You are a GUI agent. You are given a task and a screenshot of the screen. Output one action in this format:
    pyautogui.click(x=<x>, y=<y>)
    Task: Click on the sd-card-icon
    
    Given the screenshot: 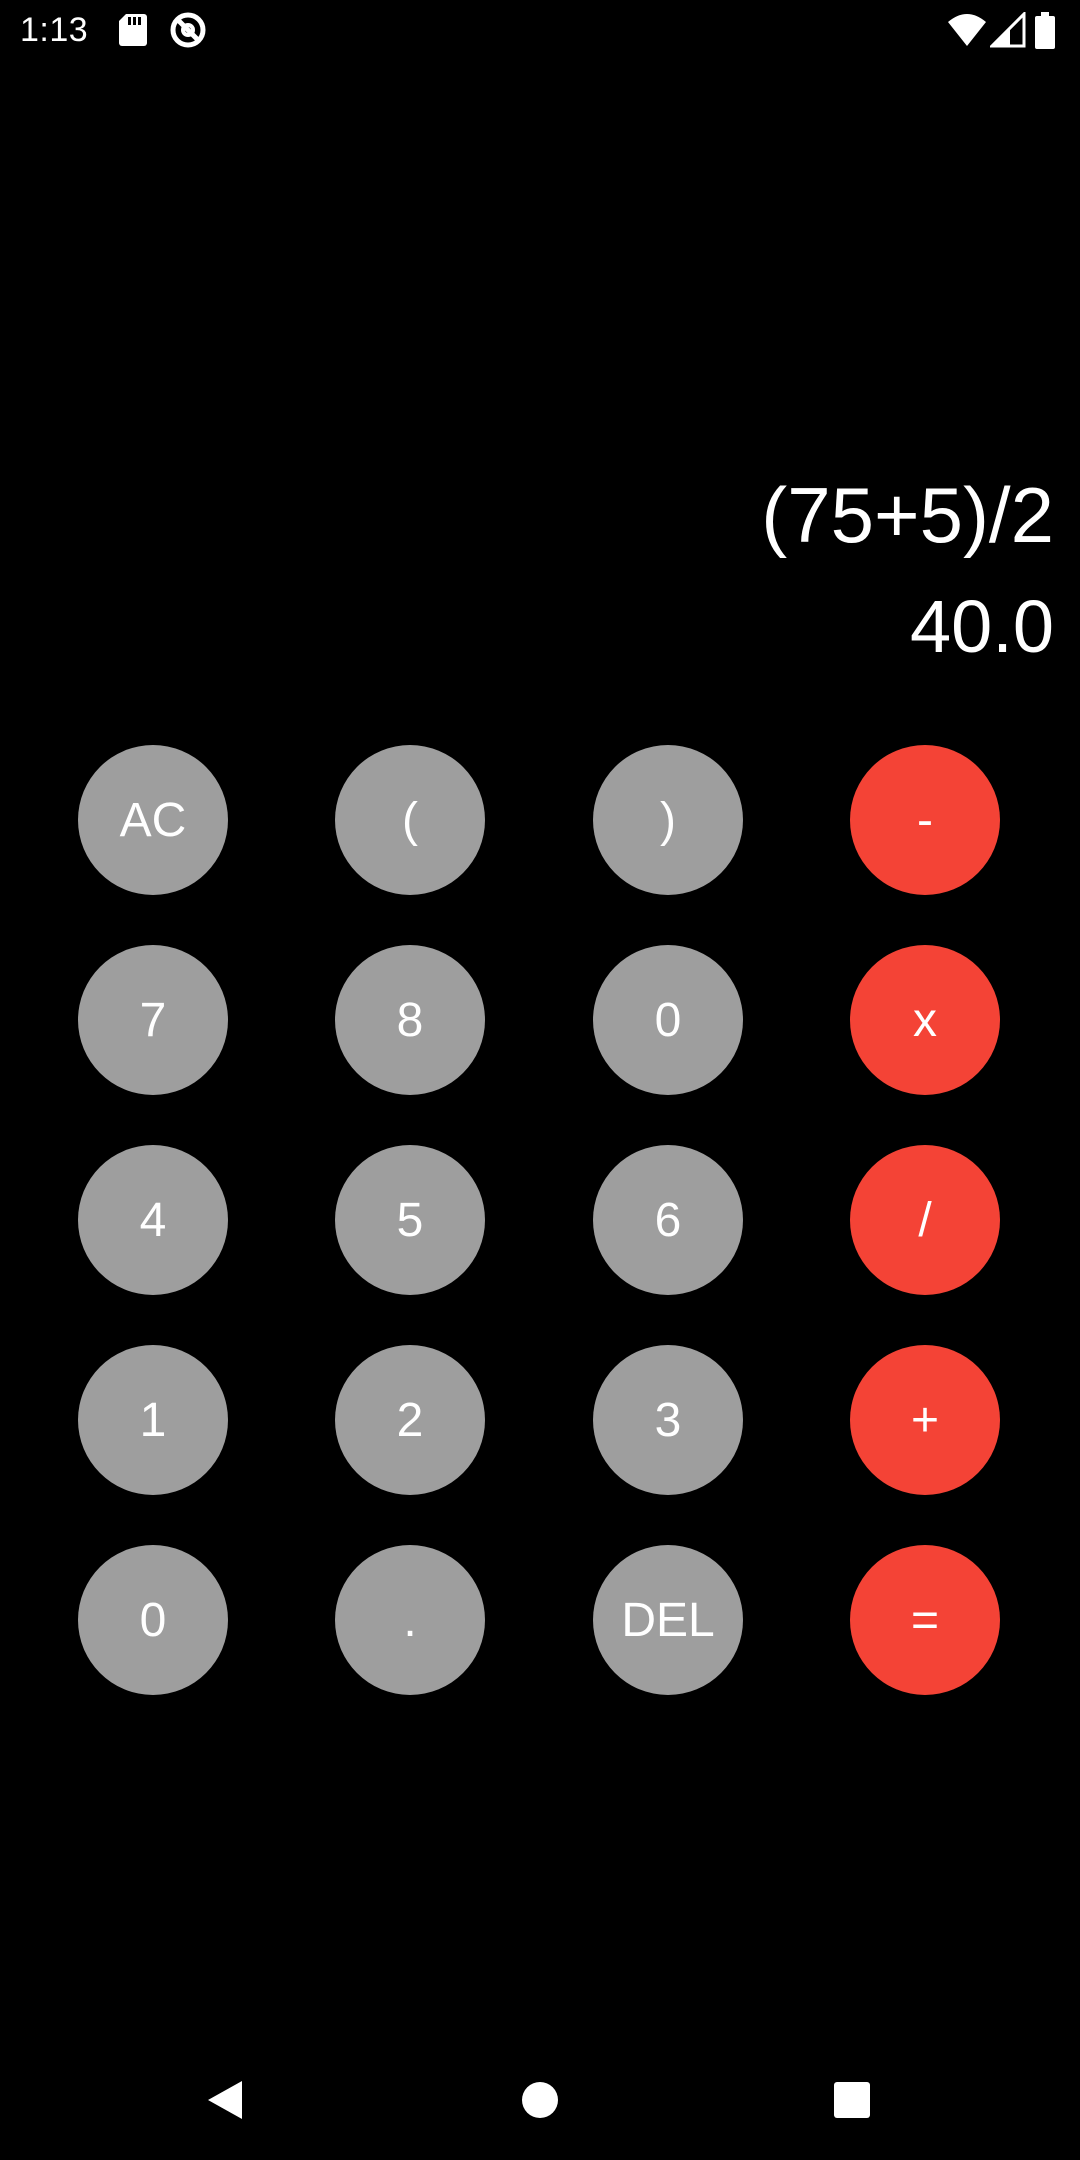 What is the action you would take?
    pyautogui.click(x=133, y=30)
    